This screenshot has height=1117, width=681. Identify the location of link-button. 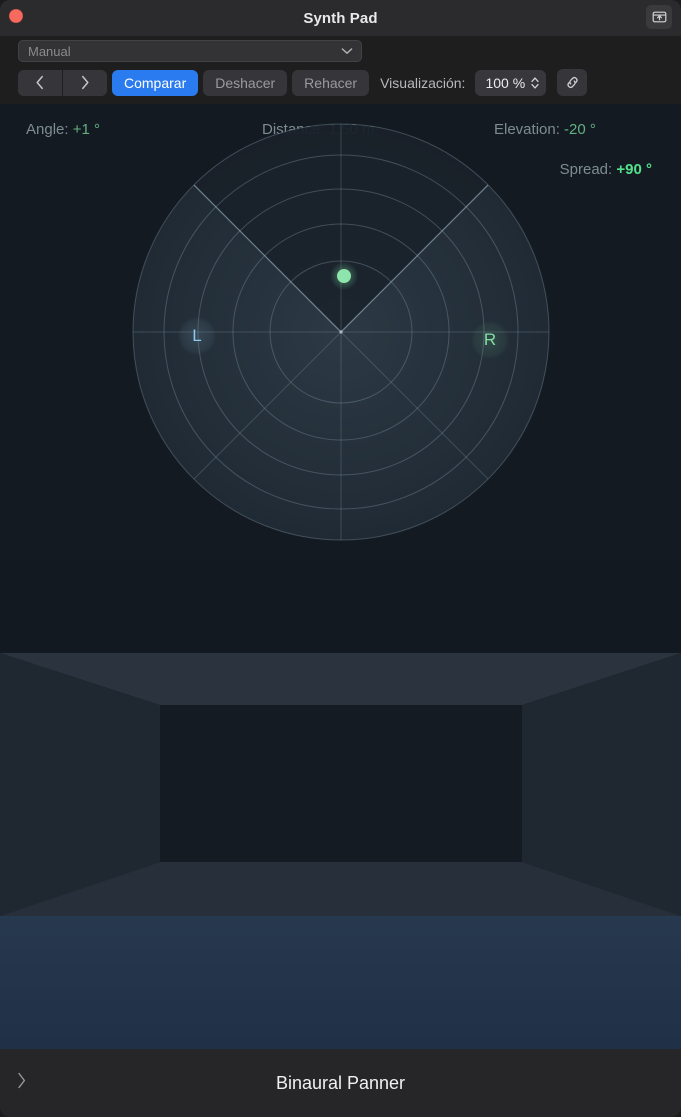
(572, 82).